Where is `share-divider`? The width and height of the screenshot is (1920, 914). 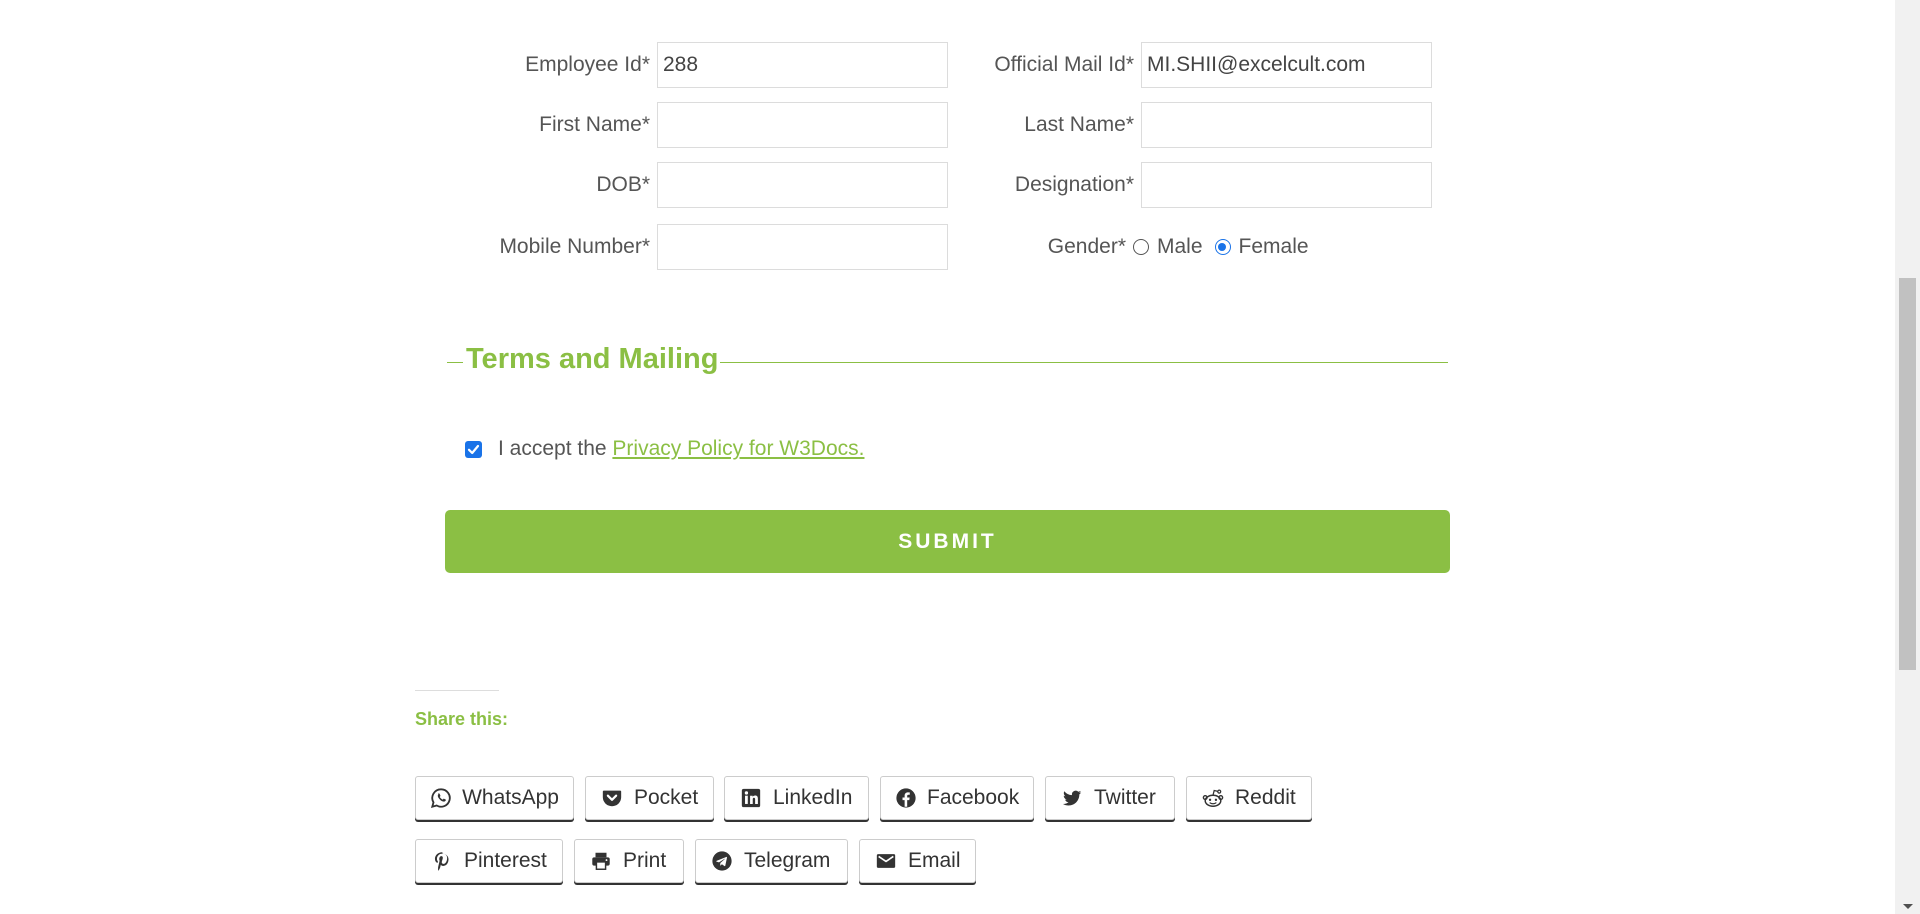
share-divider is located at coordinates (457, 690).